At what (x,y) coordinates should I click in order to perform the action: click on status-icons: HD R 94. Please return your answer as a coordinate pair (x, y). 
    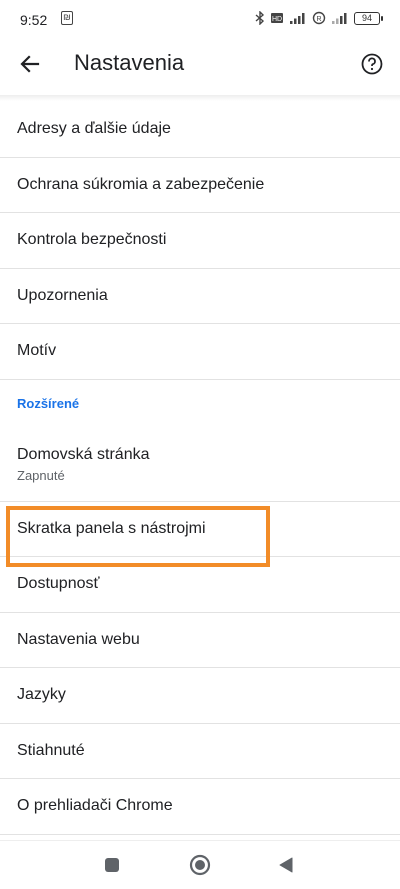
    Looking at the image, I should click on (319, 18).